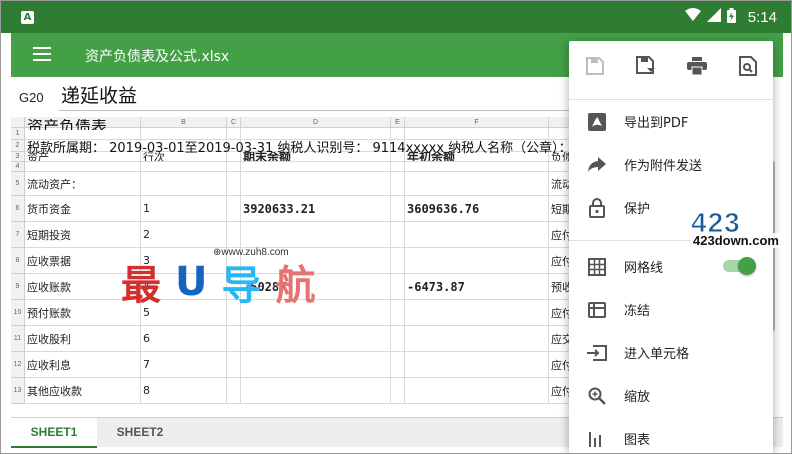 This screenshot has height=454, width=792. What do you see at coordinates (329, 97) in the screenshot?
I see `formula-input: 递延收益` at bounding box center [329, 97].